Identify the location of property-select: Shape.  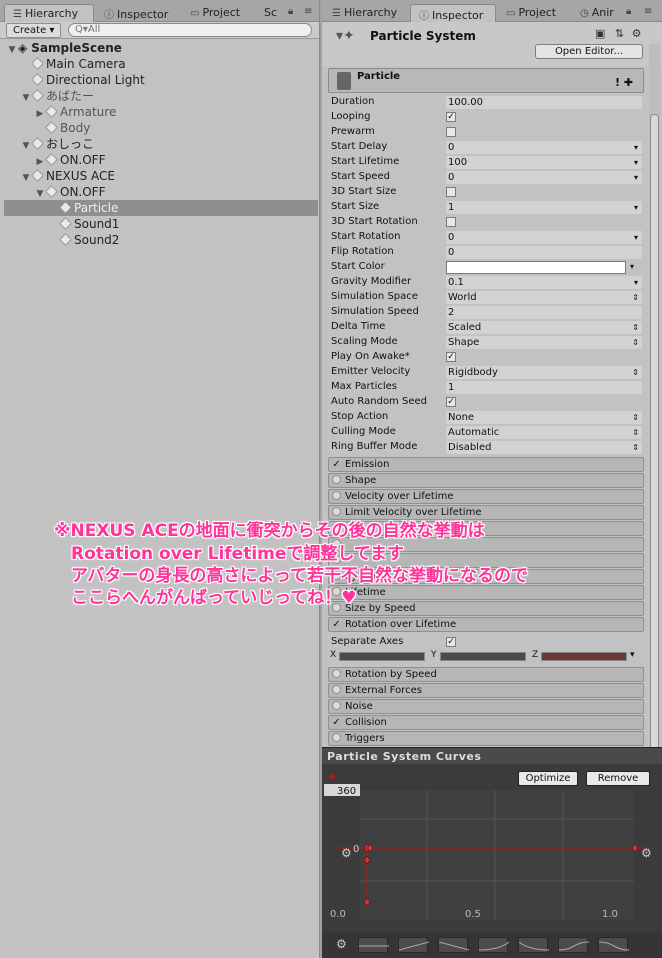
(544, 342).